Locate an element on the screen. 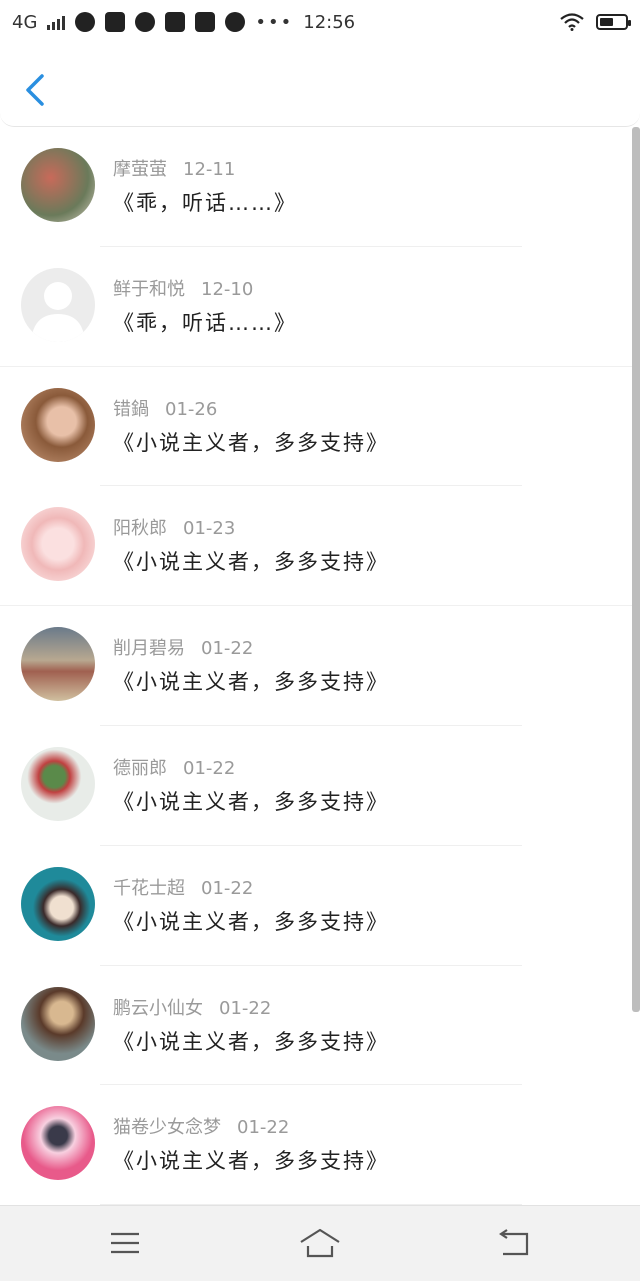 The height and width of the screenshot is (1281, 640). user-name: 鲜于和悦 is located at coordinates (149, 289).